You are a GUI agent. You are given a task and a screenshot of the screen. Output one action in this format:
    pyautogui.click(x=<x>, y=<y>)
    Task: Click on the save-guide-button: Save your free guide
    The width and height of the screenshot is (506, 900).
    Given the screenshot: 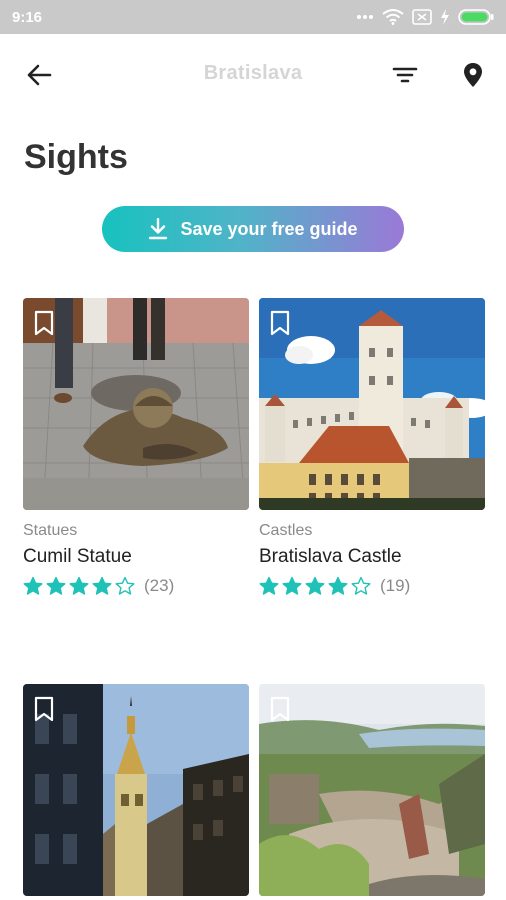 What is the action you would take?
    pyautogui.click(x=253, y=229)
    